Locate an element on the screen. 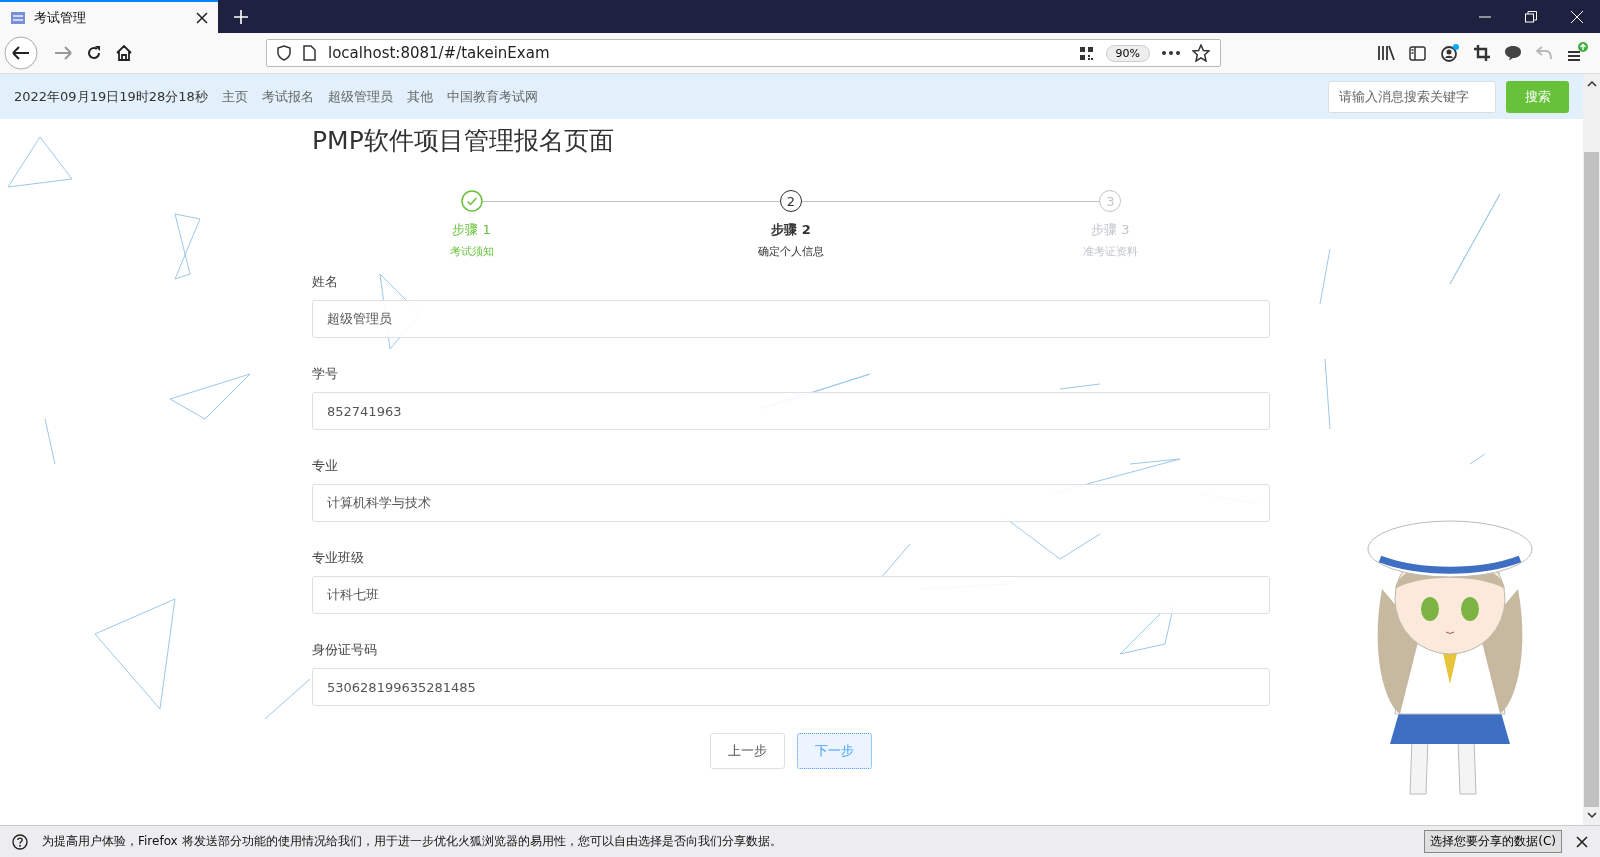 This screenshot has height=857, width=1600. input-field: 超级管理员 is located at coordinates (791, 319).